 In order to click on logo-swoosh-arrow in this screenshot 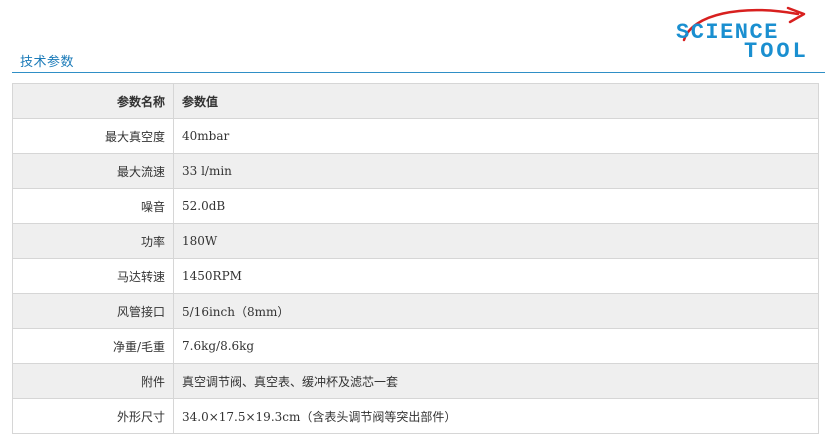, I will do `click(796, 15)`.